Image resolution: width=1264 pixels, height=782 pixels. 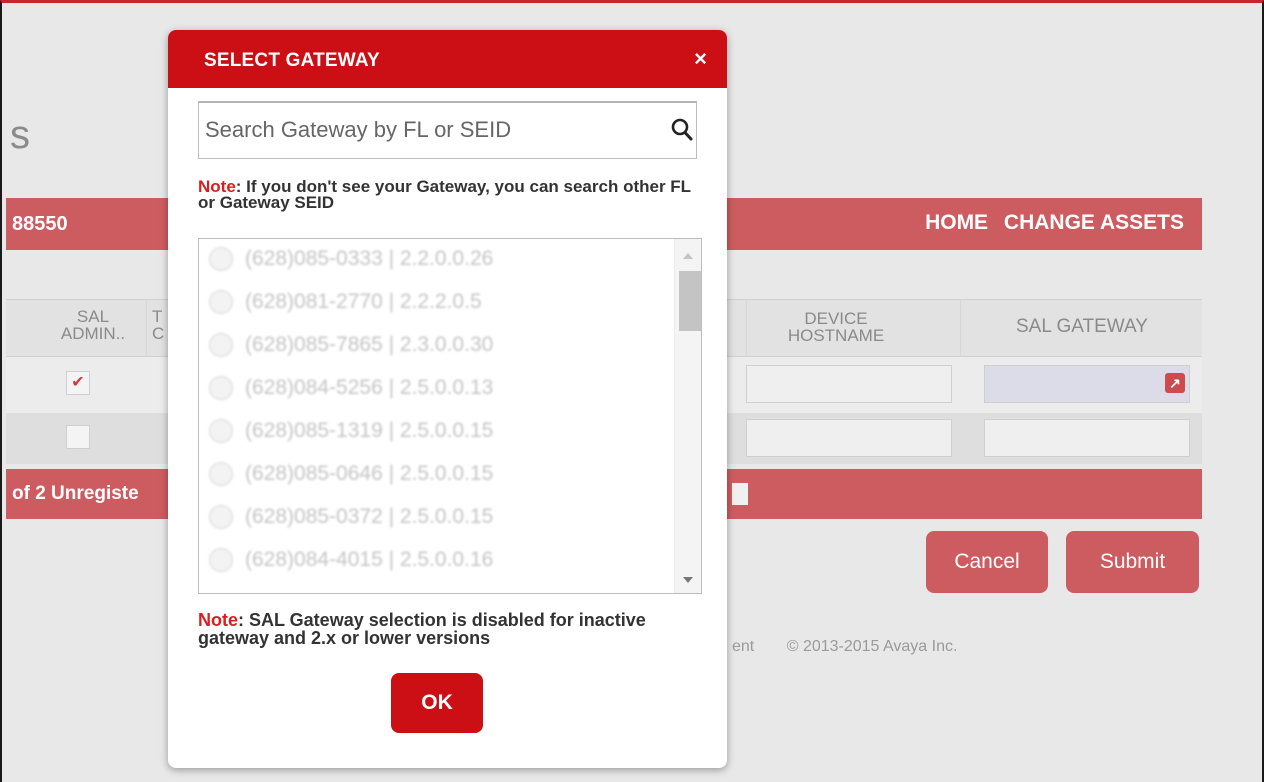 I want to click on copyright: ent © 2013-2015 Avaya Inc., so click(x=844, y=647).